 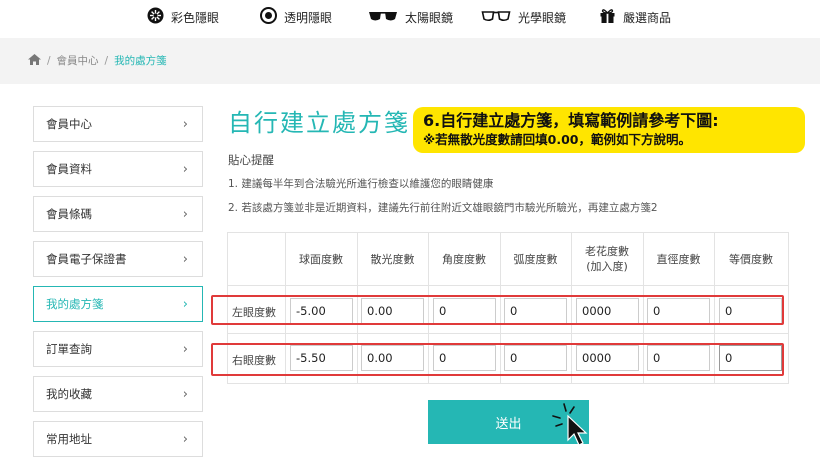 I want to click on sidebar-item-member-barcode: 會員條碼 ›, so click(x=118, y=214).